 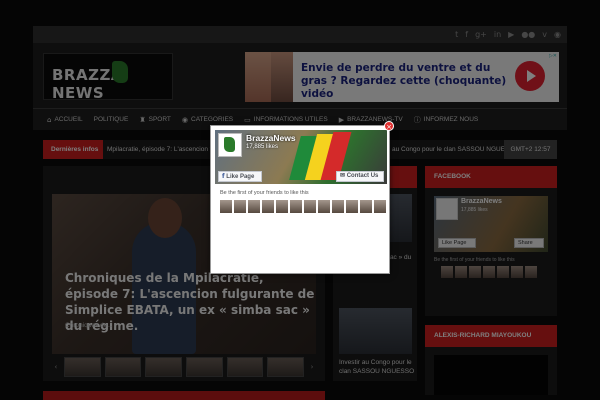 I want to click on close-icon: ×, so click(x=389, y=126).